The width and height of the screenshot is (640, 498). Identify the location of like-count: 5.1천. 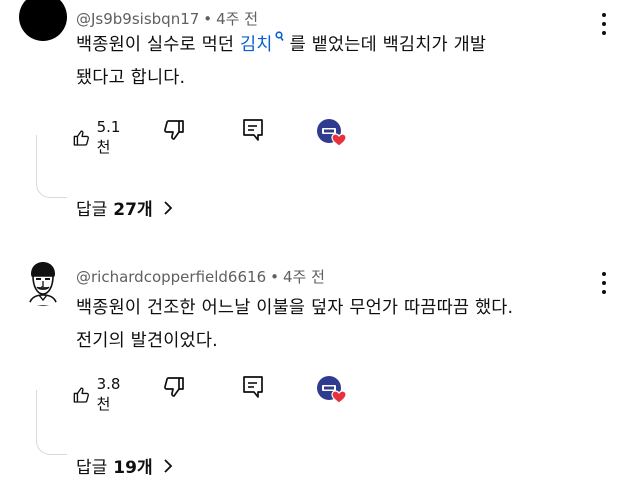
(108, 137).